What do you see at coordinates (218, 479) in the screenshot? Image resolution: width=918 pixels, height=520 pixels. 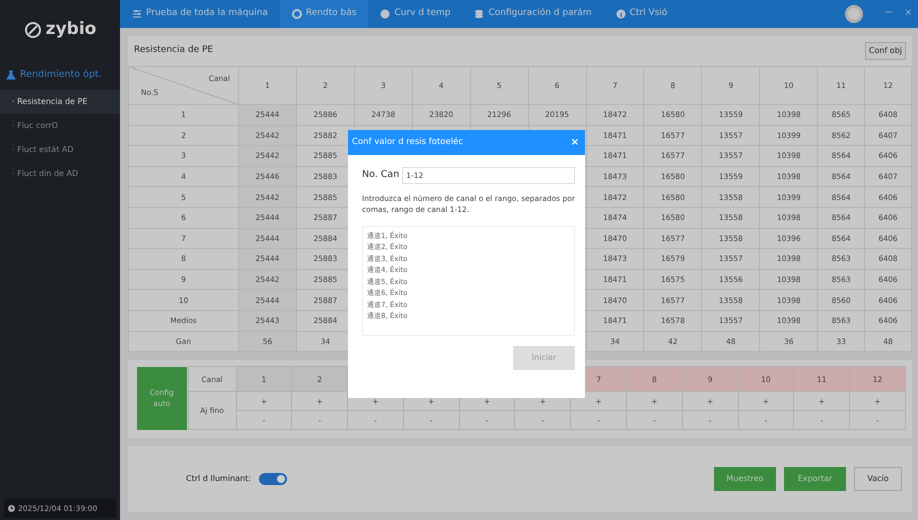 I see `illuminant-label: Ctrl d Iluminant:` at bounding box center [218, 479].